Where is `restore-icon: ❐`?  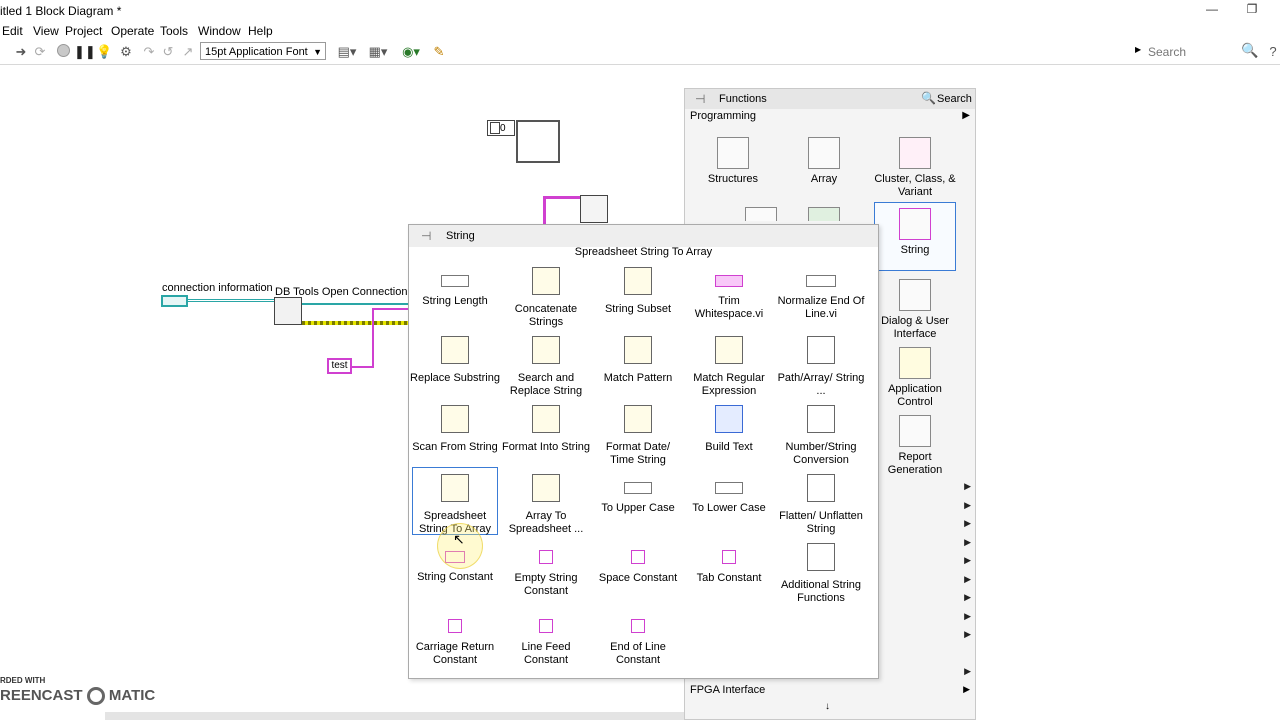
restore-icon: ❐ is located at coordinates (1252, 11).